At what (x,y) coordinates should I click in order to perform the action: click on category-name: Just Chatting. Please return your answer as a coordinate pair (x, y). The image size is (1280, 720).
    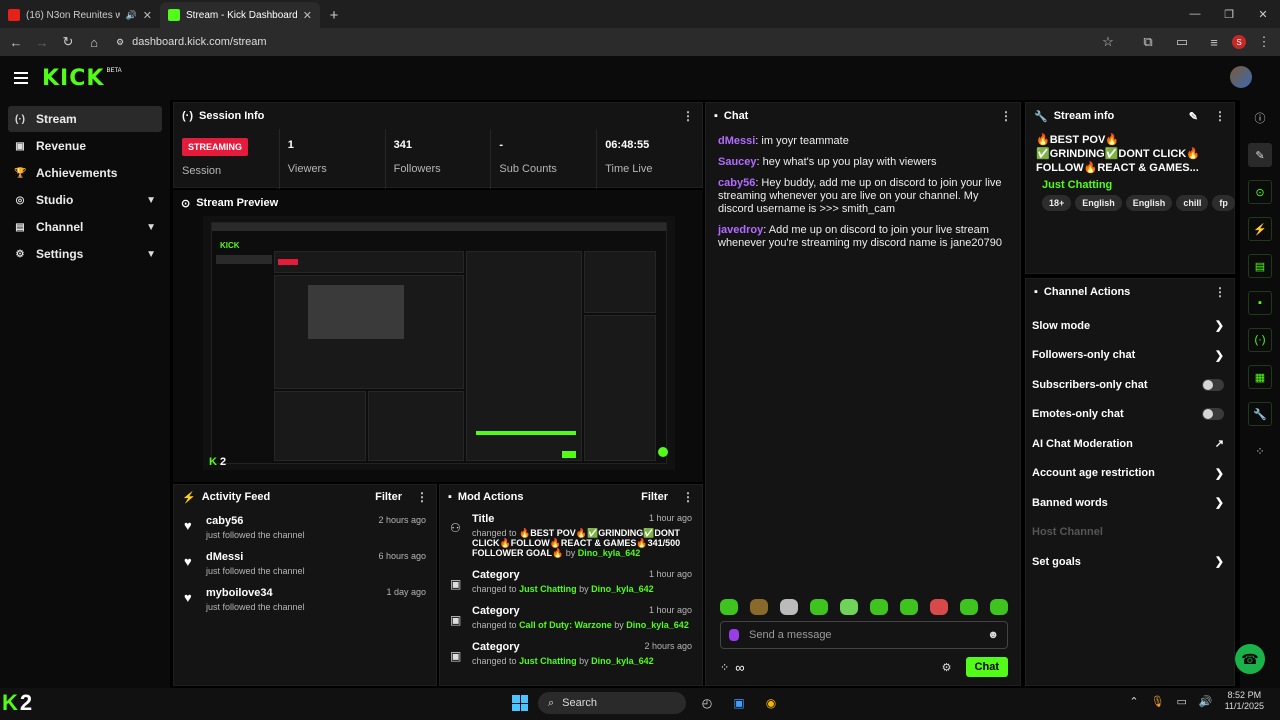
    Looking at the image, I should click on (1138, 185).